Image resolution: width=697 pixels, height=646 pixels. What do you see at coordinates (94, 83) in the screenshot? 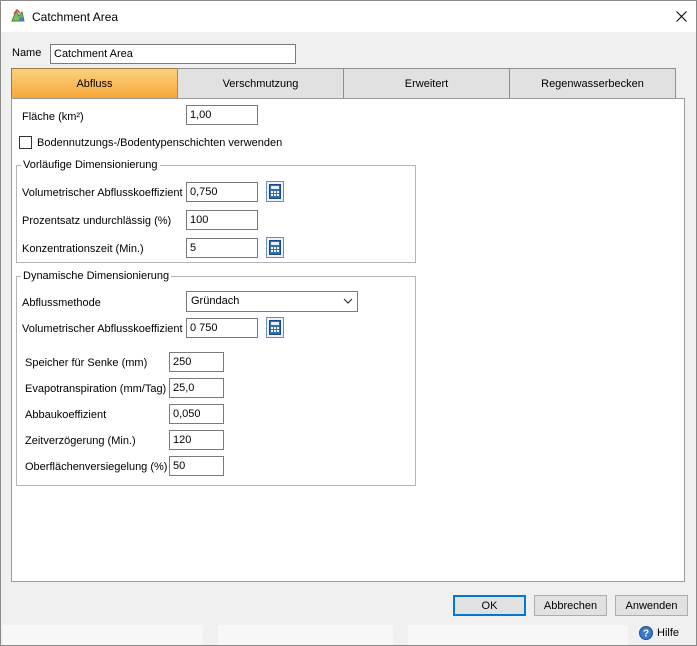
I see `tab-abfluss: Abfluss` at bounding box center [94, 83].